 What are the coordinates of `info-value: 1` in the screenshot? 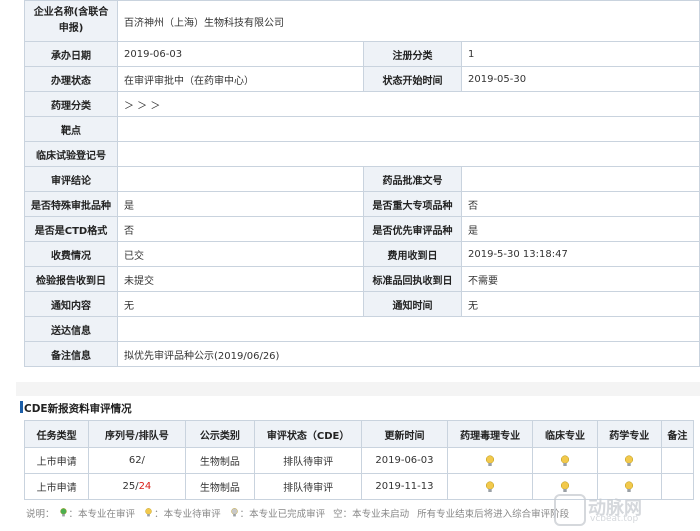 It's located at (580, 54).